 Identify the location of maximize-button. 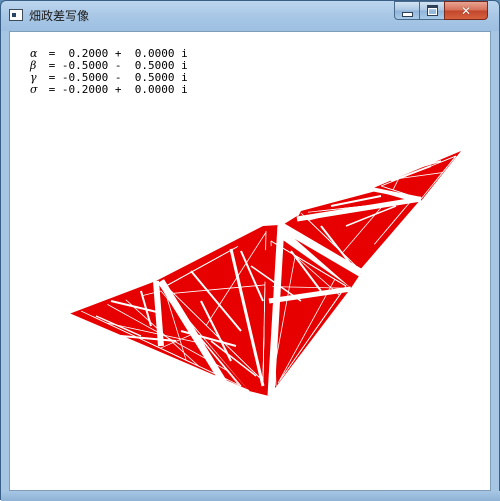
(432, 10).